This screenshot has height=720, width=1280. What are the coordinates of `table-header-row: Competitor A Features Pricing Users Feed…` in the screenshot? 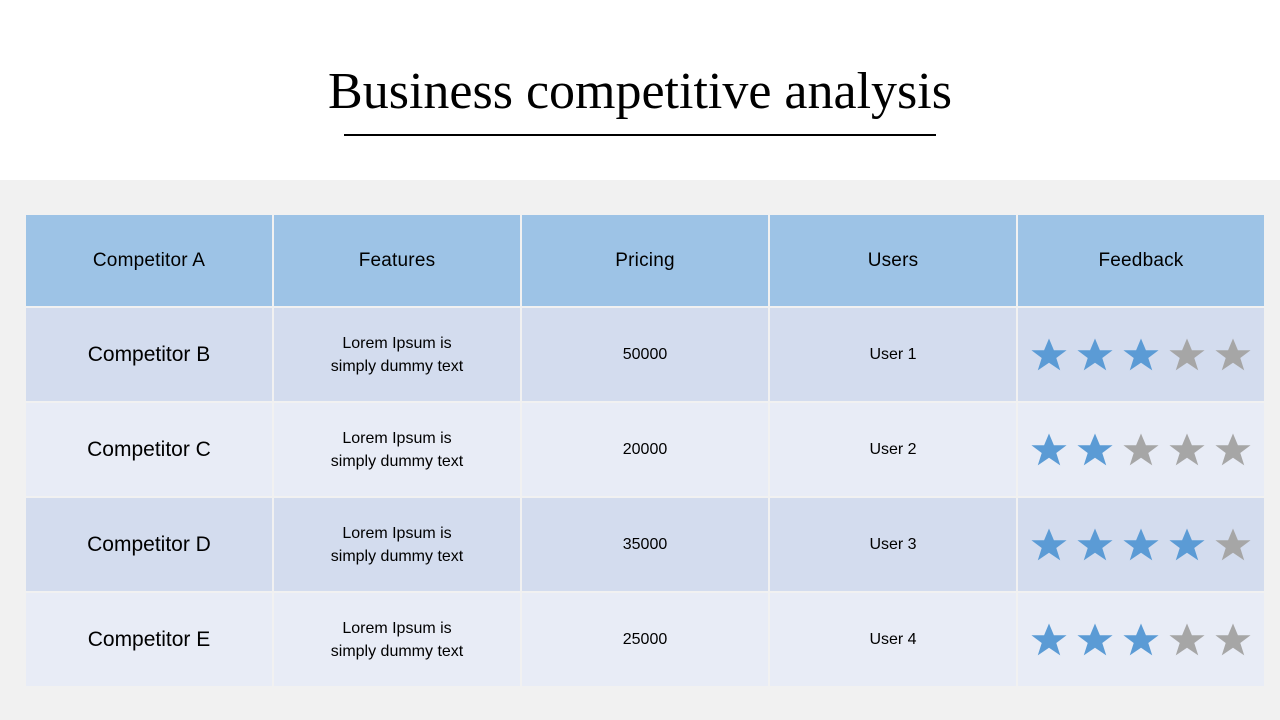 It's located at (645, 260).